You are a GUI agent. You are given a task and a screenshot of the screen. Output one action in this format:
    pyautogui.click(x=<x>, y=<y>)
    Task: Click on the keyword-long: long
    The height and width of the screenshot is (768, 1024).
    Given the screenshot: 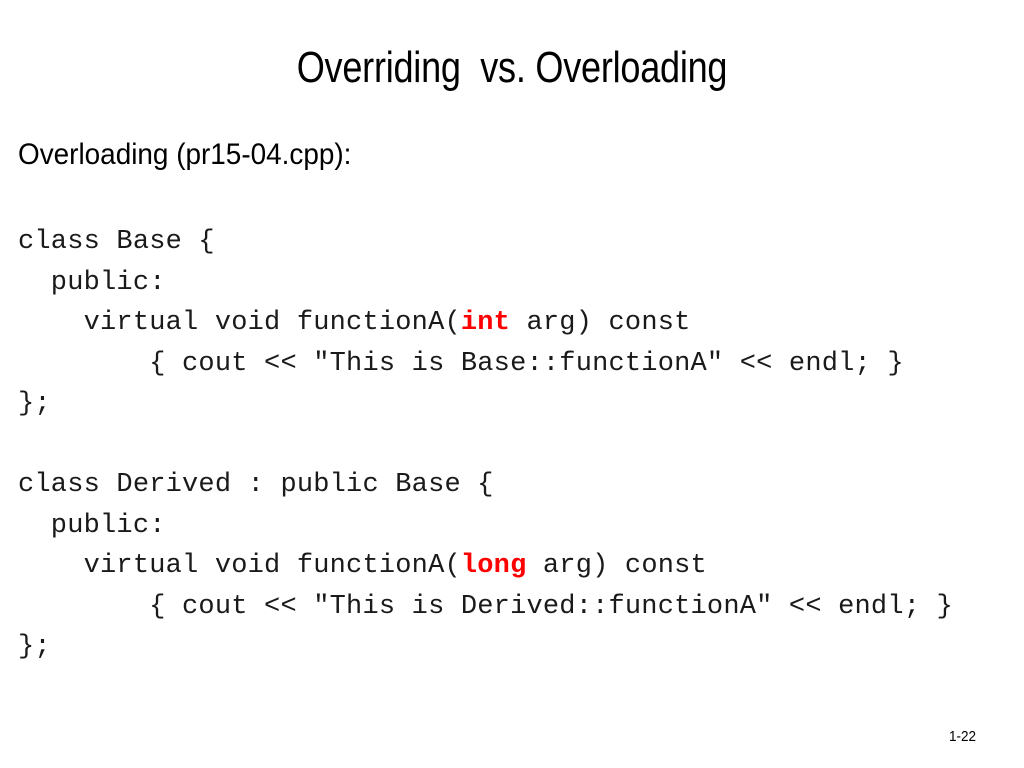 What is the action you would take?
    pyautogui.click(x=493, y=566)
    